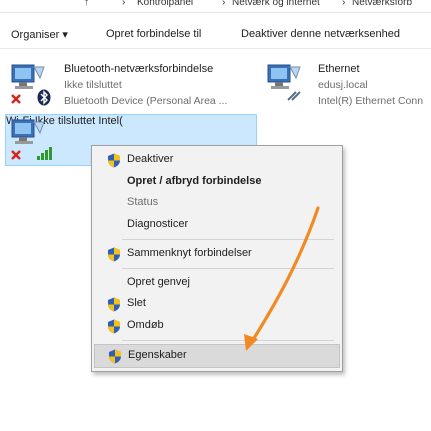 The width and height of the screenshot is (431, 431). Describe the element at coordinates (282, 278) in the screenshot. I see `annotation-arrow-icon` at that location.